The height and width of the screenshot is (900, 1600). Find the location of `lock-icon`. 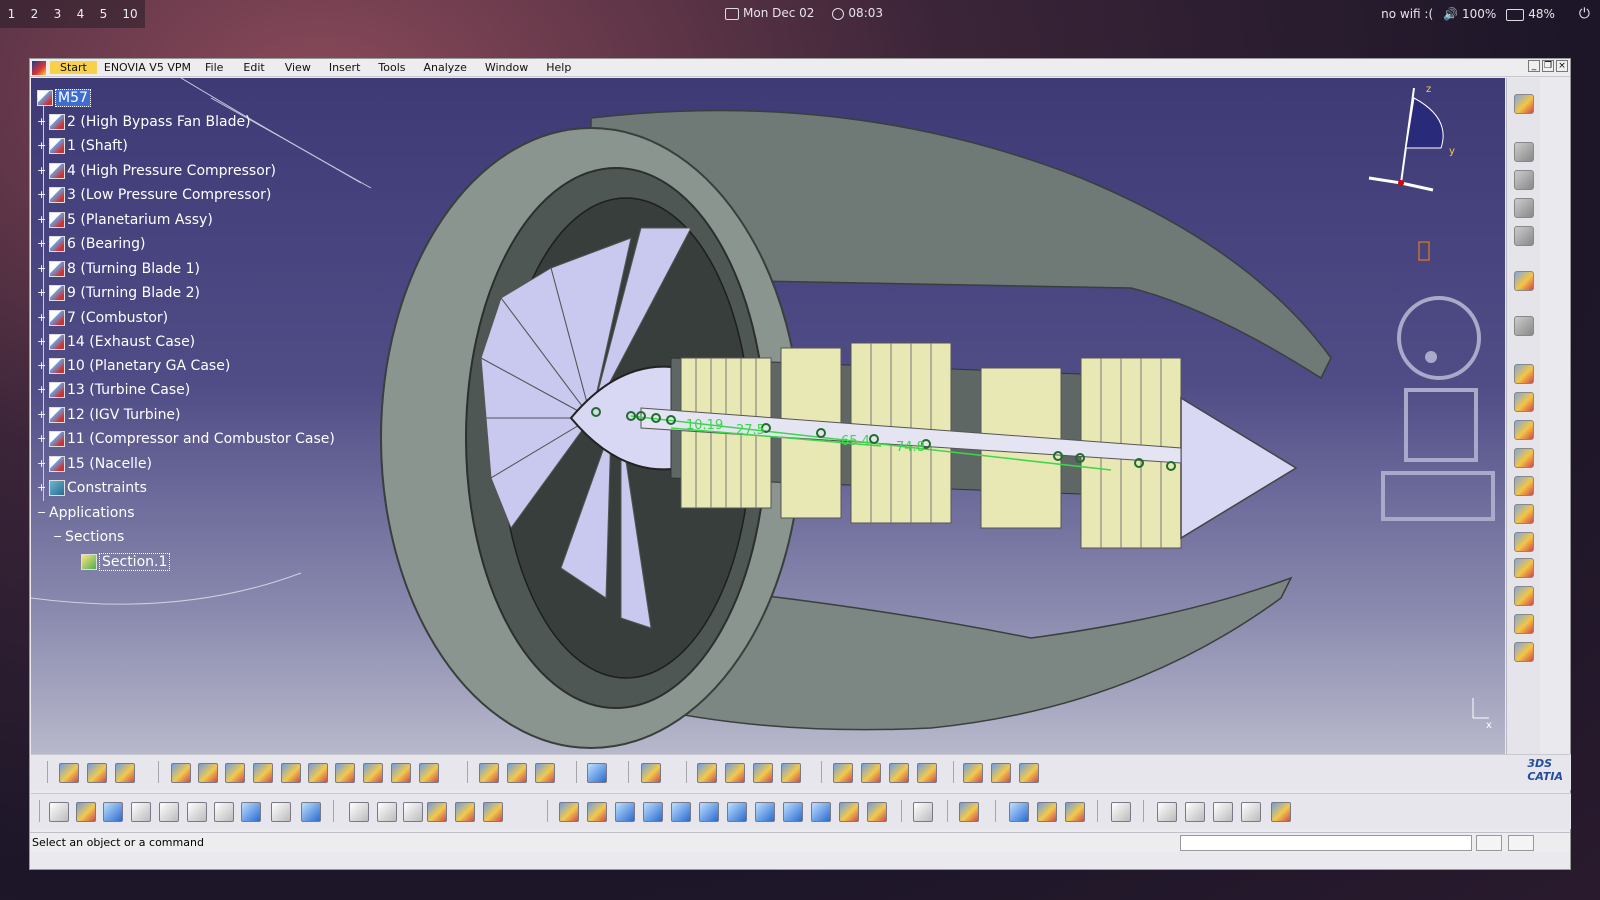

lock-icon is located at coordinates (465, 812).